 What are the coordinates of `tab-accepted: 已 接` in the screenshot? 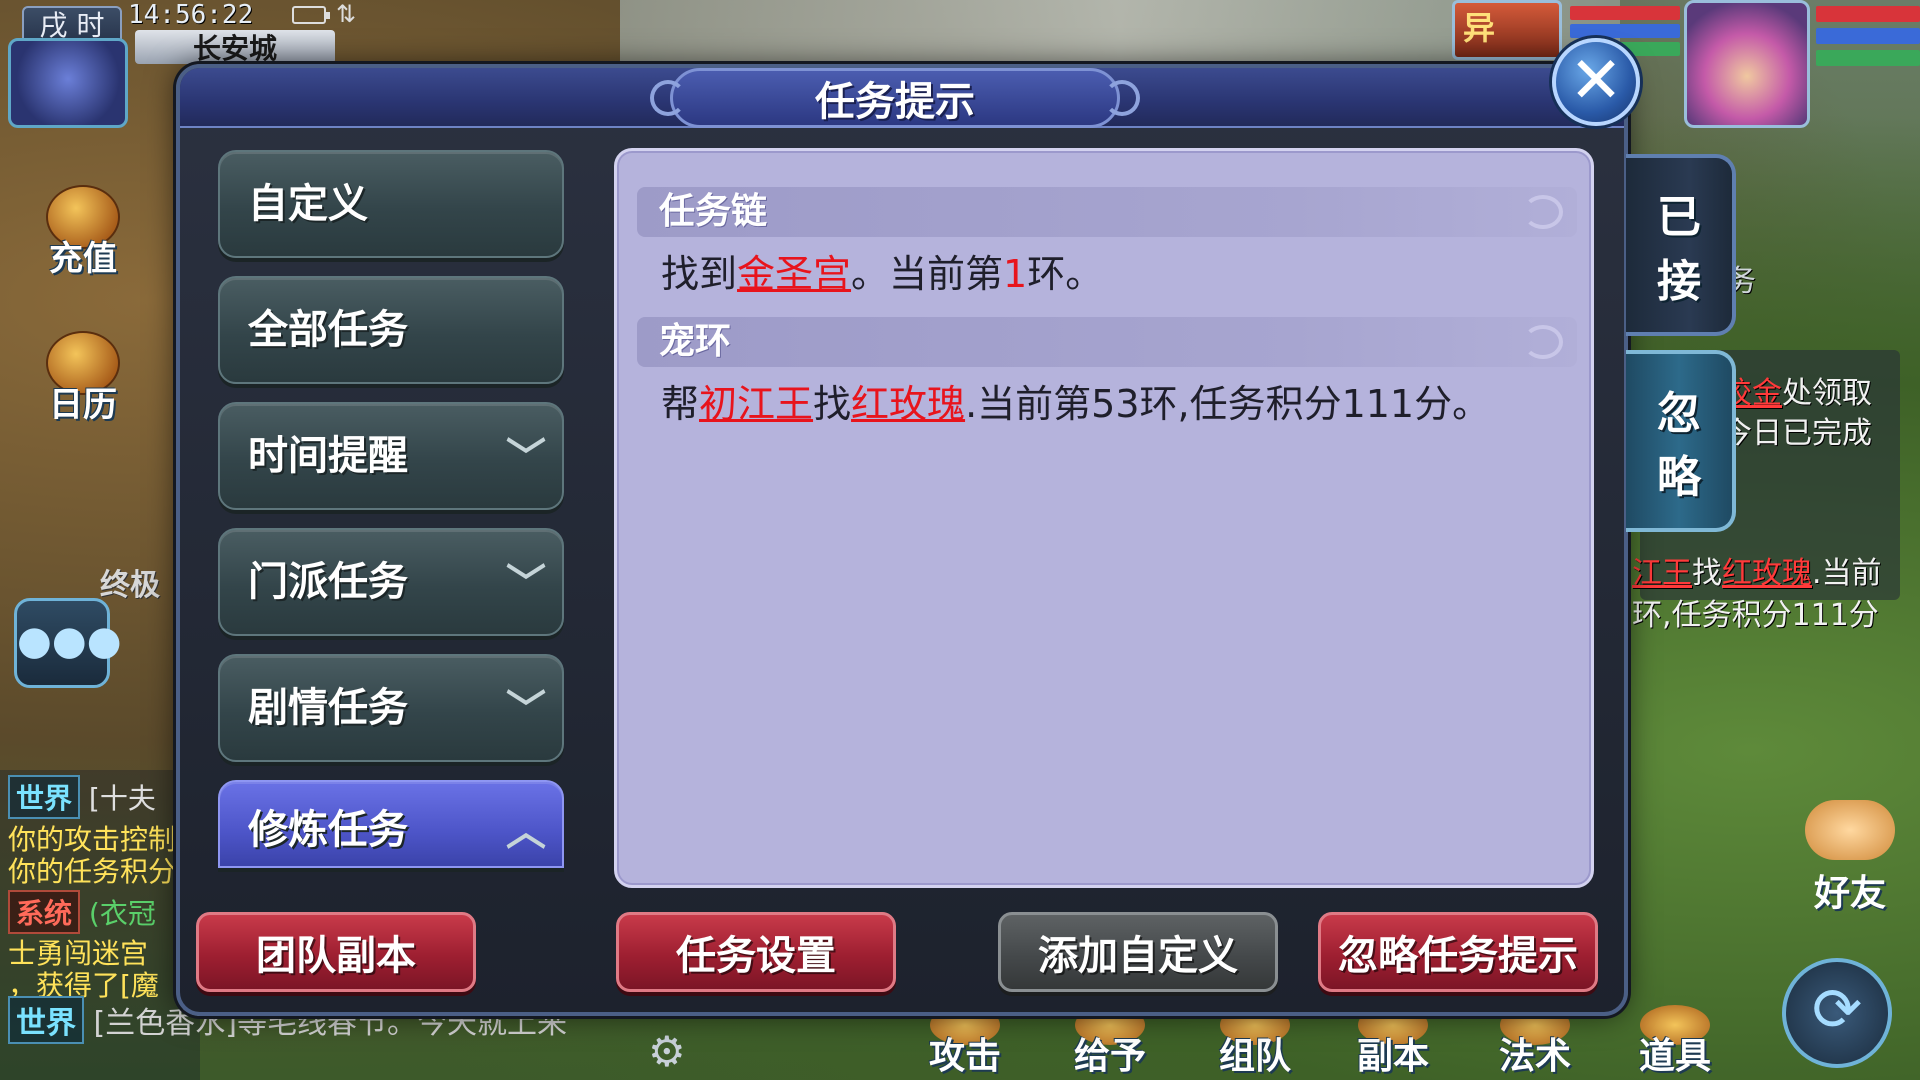 It's located at (1681, 245).